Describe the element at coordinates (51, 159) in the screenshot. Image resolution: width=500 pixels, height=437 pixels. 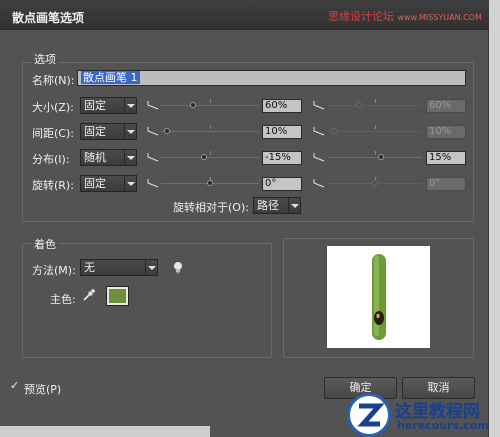
I see `scatter-label: 分布(I):` at that location.